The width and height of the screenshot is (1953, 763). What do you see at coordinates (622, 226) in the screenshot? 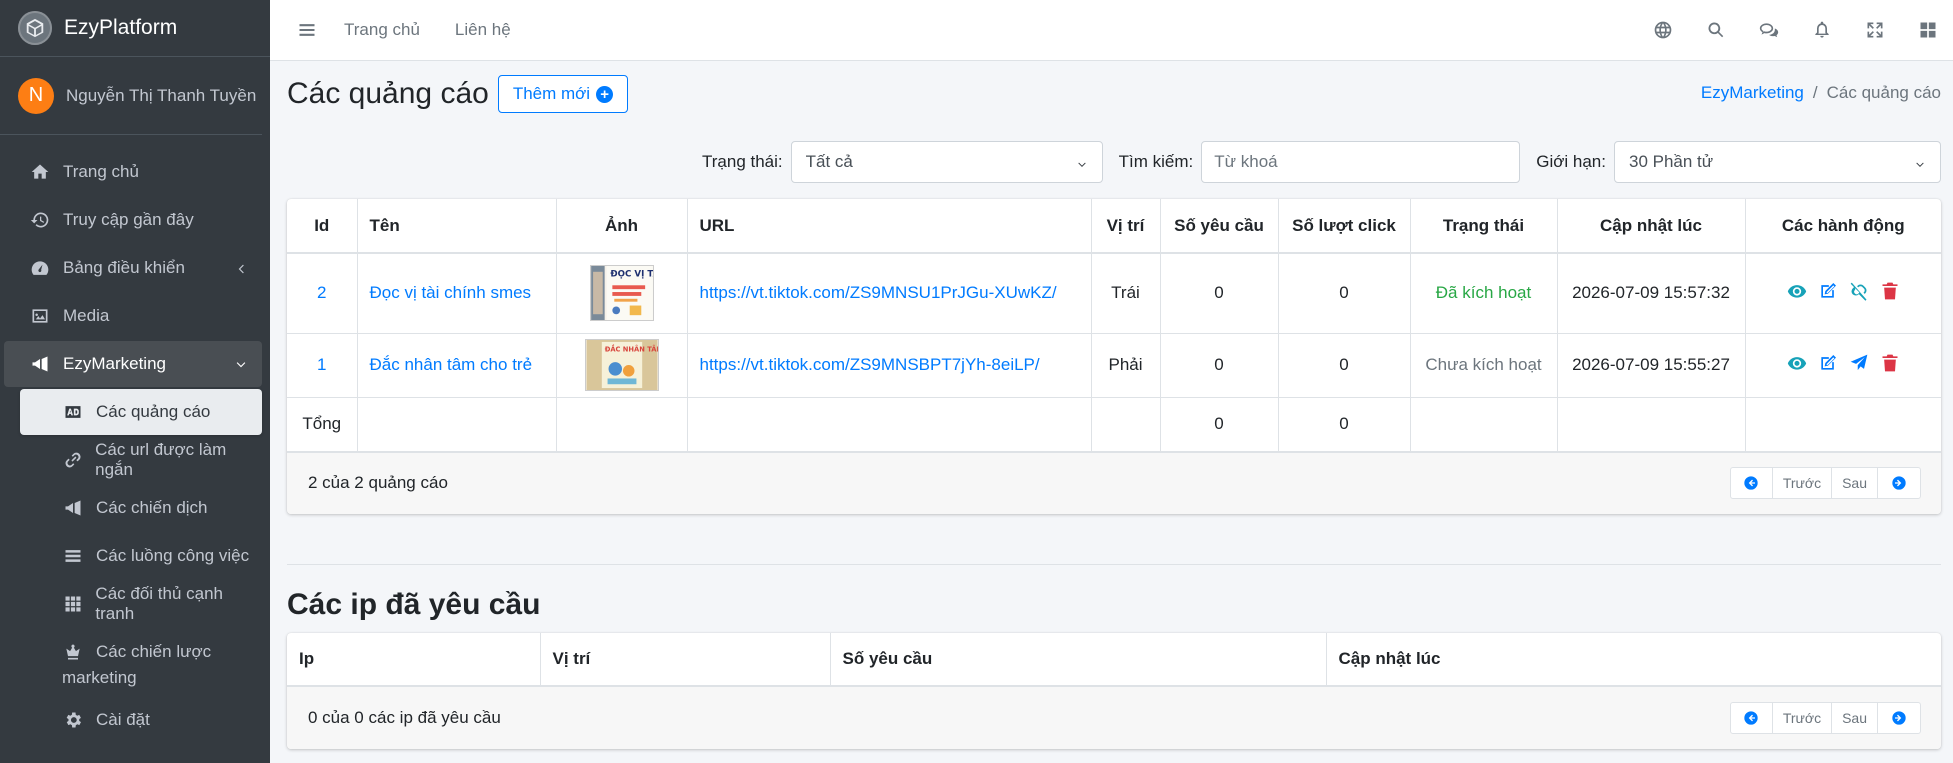
I see `column-header: Ảnh` at bounding box center [622, 226].